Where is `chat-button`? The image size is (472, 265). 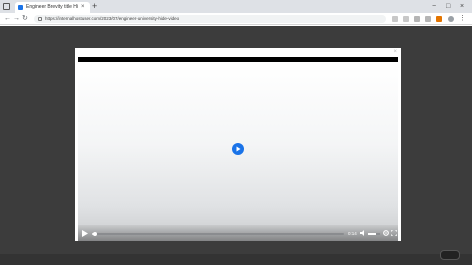 chat-button is located at coordinates (450, 255).